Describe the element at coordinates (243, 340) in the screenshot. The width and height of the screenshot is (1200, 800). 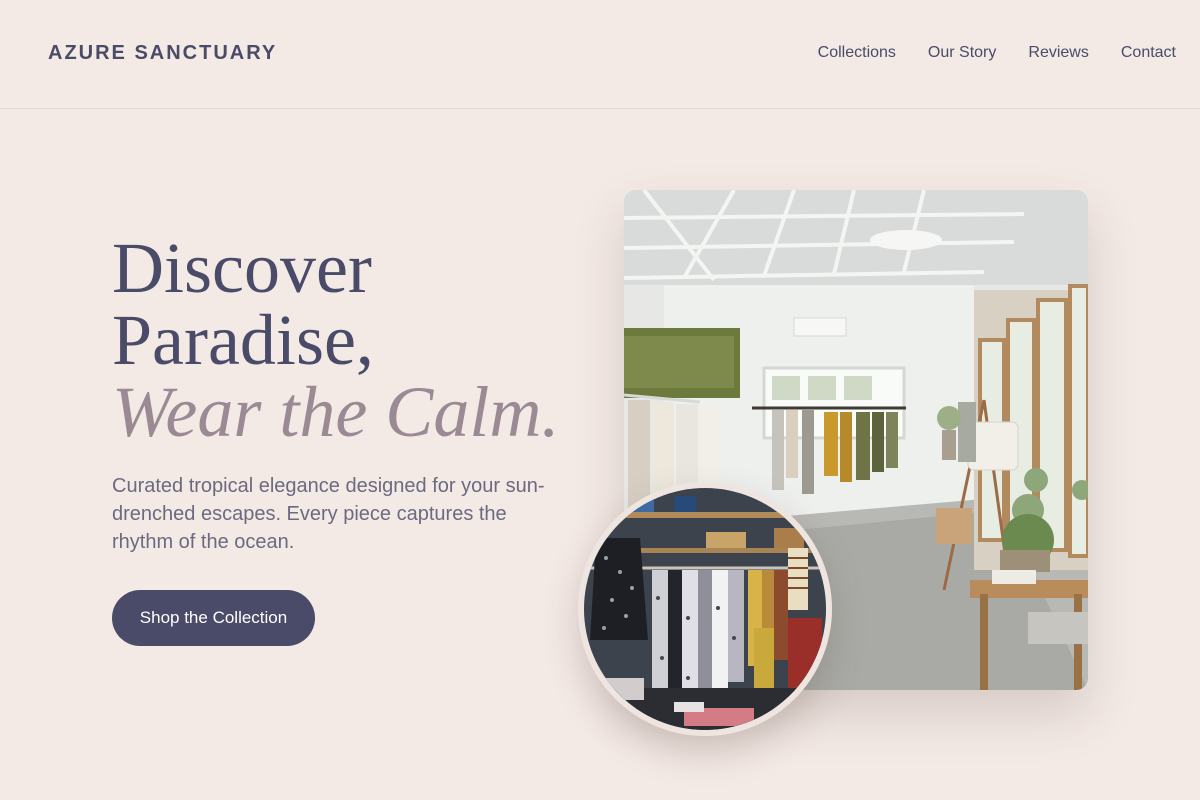
I see `headline-line-2: Paradise,` at that location.